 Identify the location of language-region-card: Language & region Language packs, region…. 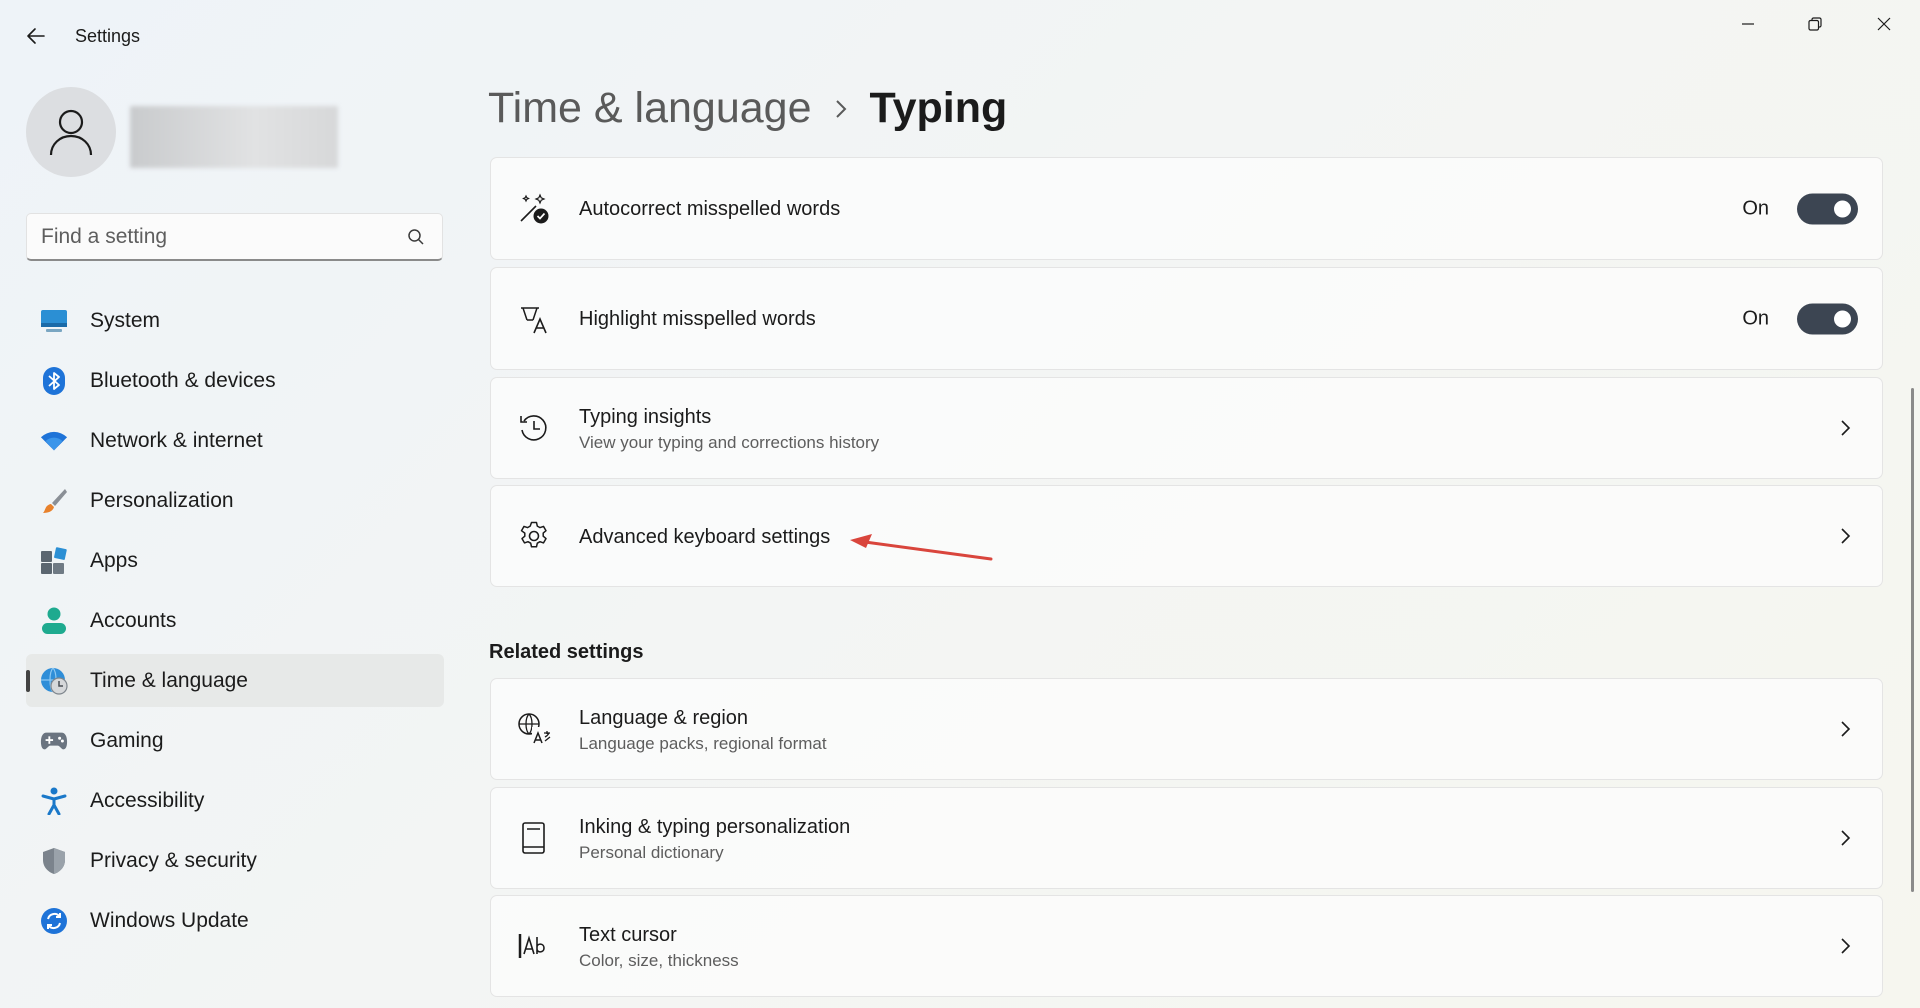
(1186, 729).